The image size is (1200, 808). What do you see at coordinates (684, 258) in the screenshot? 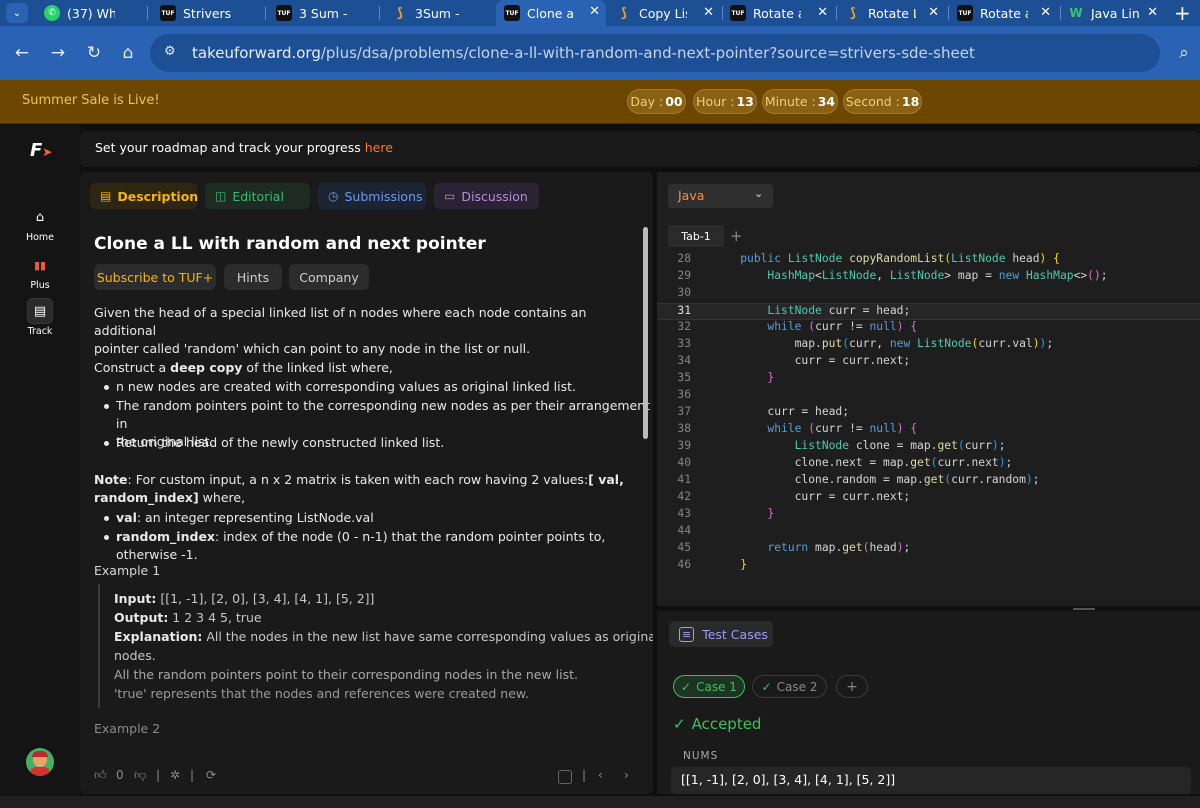
I see `line-number: 28` at bounding box center [684, 258].